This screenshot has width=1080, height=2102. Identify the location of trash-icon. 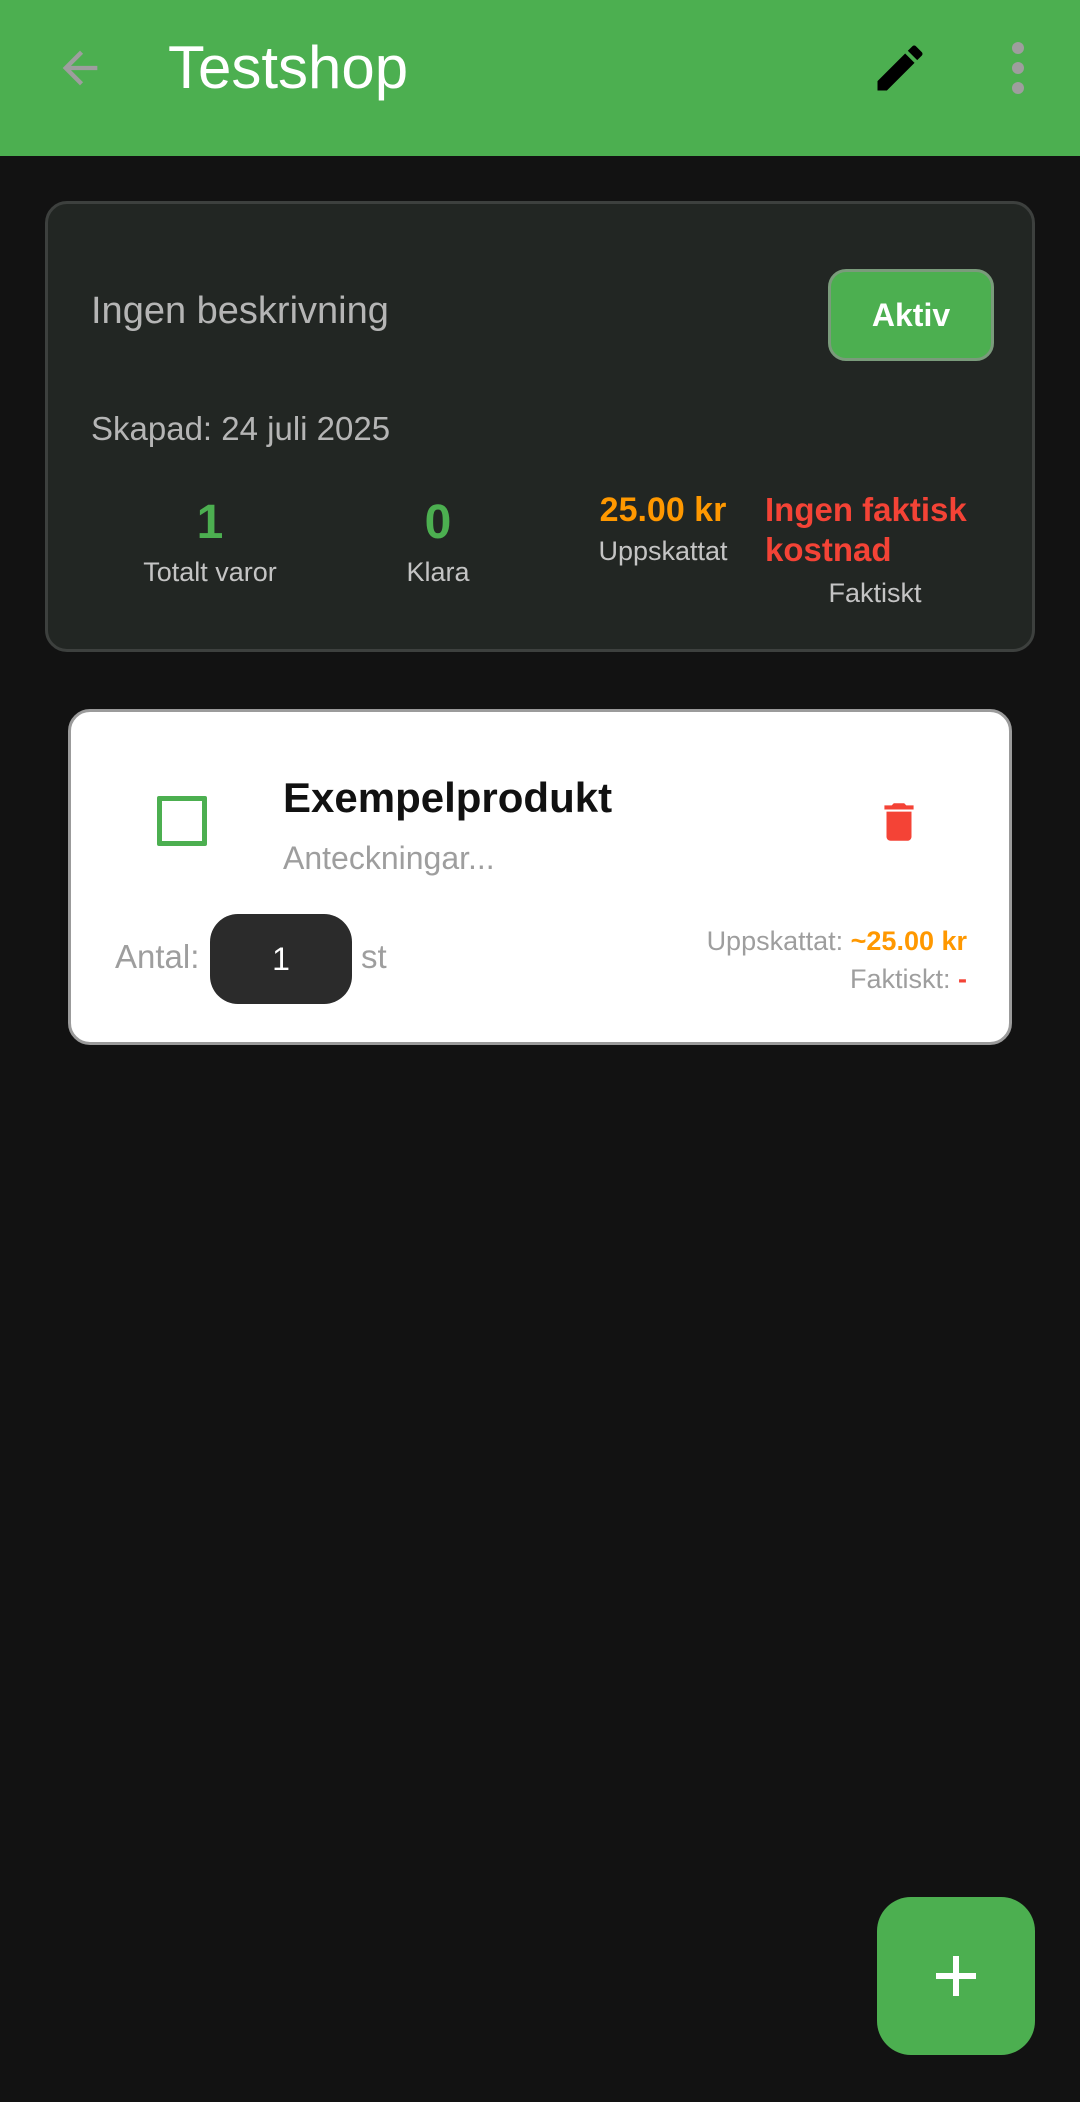
(899, 822).